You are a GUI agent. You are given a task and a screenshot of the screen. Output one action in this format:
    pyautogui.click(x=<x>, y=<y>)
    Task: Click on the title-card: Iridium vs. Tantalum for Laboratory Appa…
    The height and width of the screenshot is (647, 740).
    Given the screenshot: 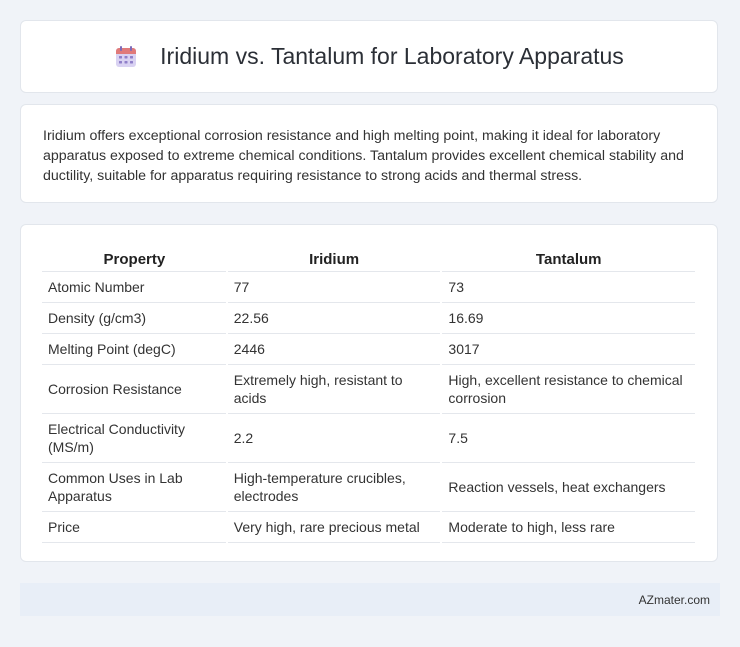 What is the action you would take?
    pyautogui.click(x=369, y=56)
    